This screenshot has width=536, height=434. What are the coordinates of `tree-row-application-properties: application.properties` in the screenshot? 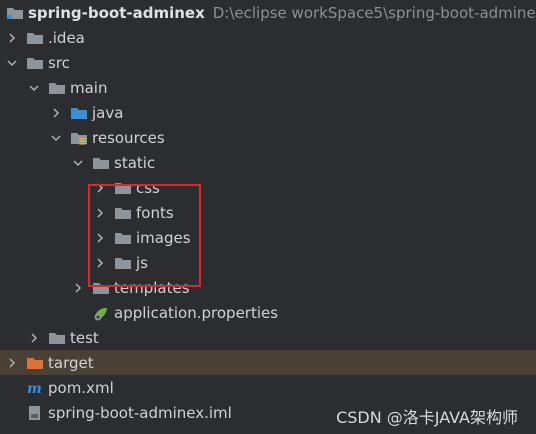 It's located at (268, 312).